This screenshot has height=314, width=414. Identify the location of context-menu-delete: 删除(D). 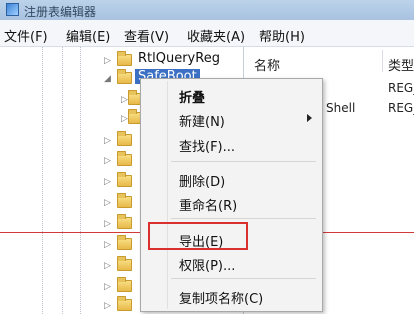
(202, 180).